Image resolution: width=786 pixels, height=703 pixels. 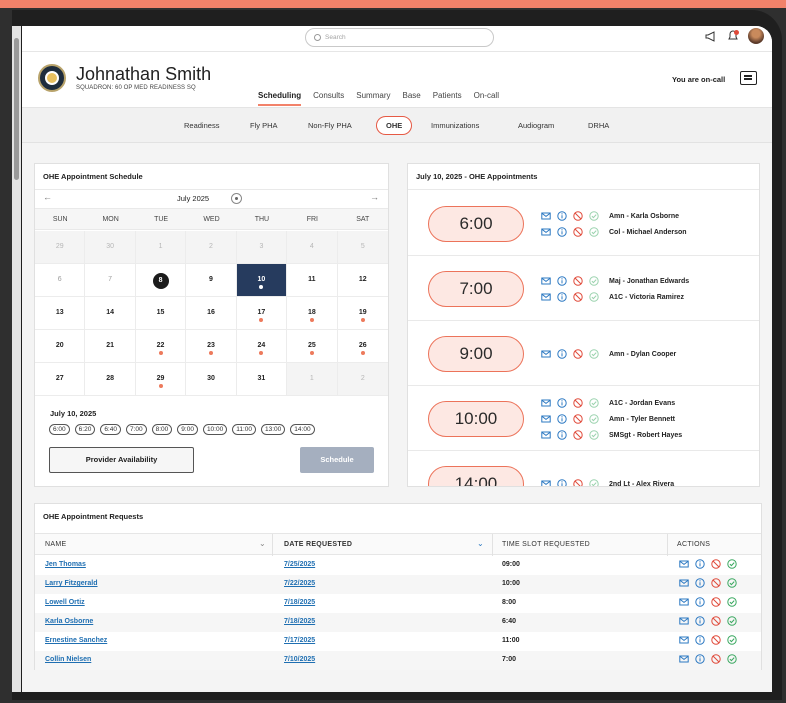 I want to click on requester-name-link: Jen Thomas, so click(x=65, y=564).